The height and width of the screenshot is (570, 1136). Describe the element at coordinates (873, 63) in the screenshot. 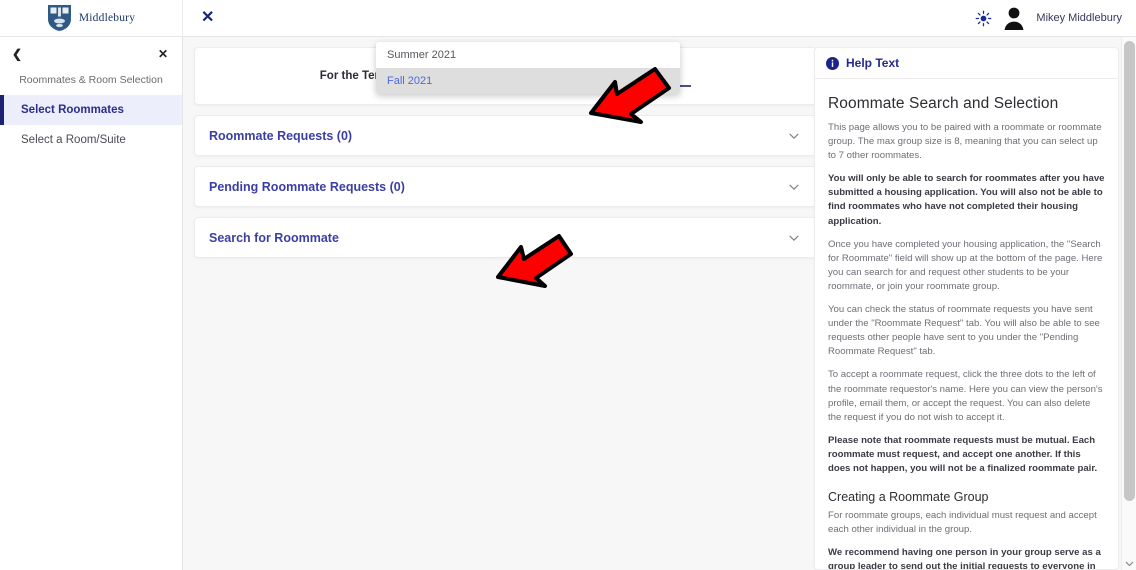

I see `help-panel-title: Help Text` at that location.